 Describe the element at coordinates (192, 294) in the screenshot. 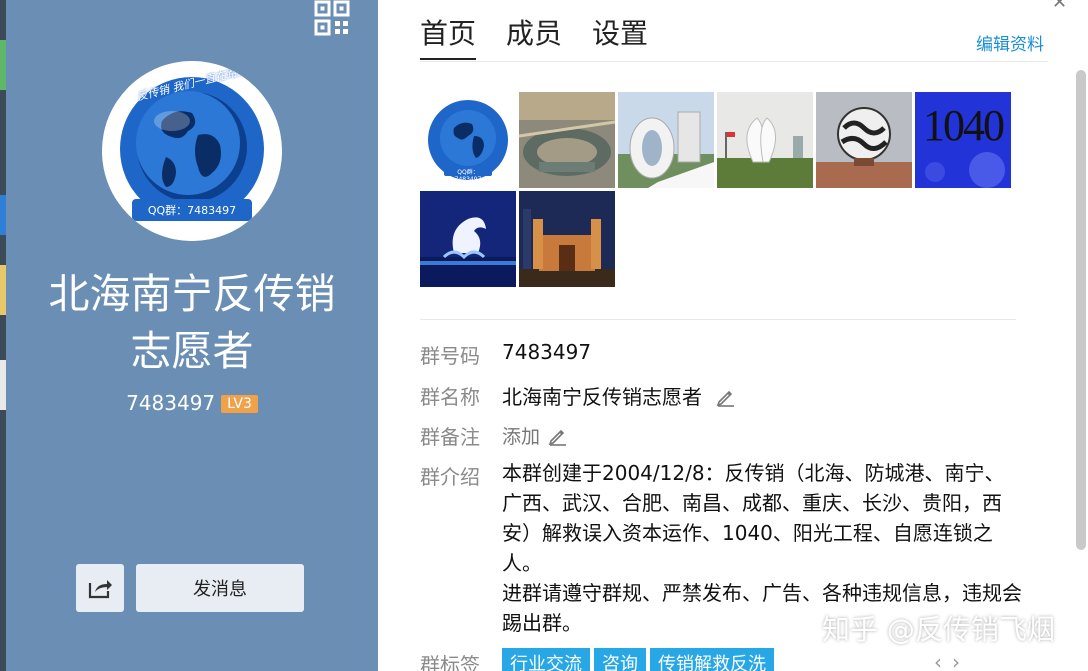

I see `group-name-line1: 北海南宁反传销` at that location.